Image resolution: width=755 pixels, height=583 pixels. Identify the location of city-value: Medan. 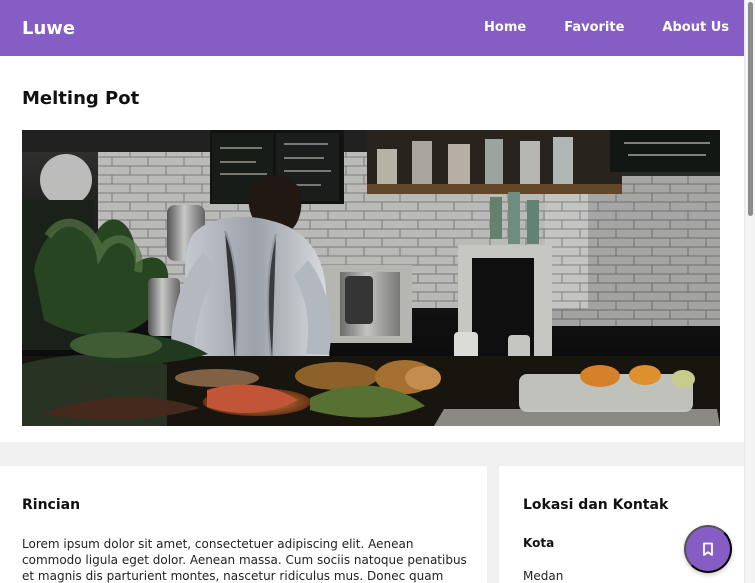
(543, 576).